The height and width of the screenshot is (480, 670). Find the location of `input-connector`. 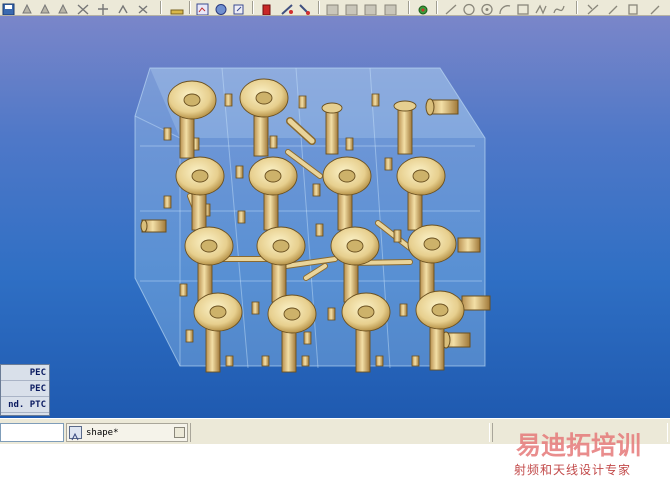

input-connector is located at coordinates (153, 226).